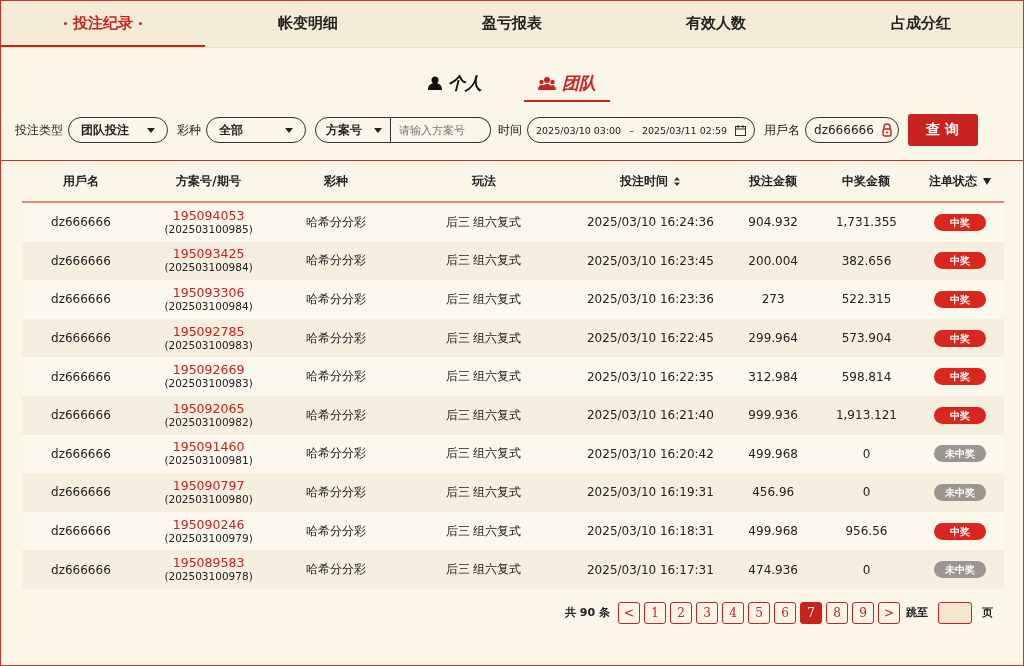 This screenshot has height=666, width=1024. What do you see at coordinates (866, 531) in the screenshot?
I see `table-cell: 956.56` at bounding box center [866, 531].